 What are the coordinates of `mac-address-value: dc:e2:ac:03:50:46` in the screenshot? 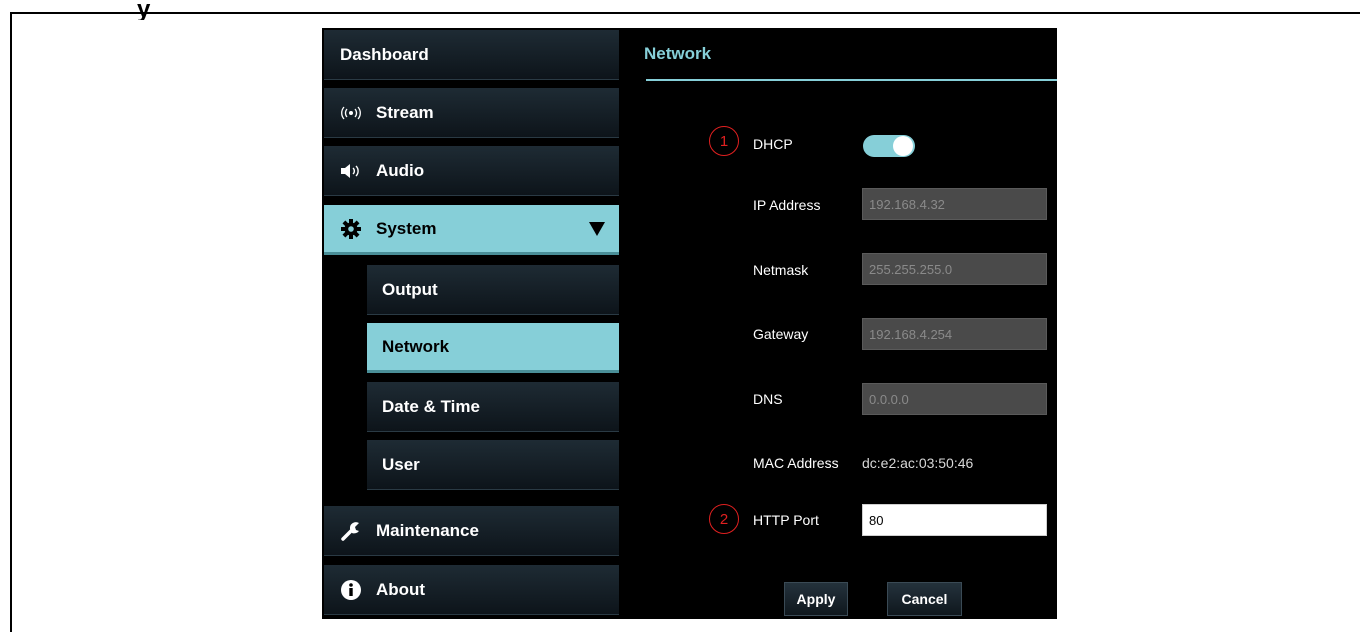 It's located at (918, 463).